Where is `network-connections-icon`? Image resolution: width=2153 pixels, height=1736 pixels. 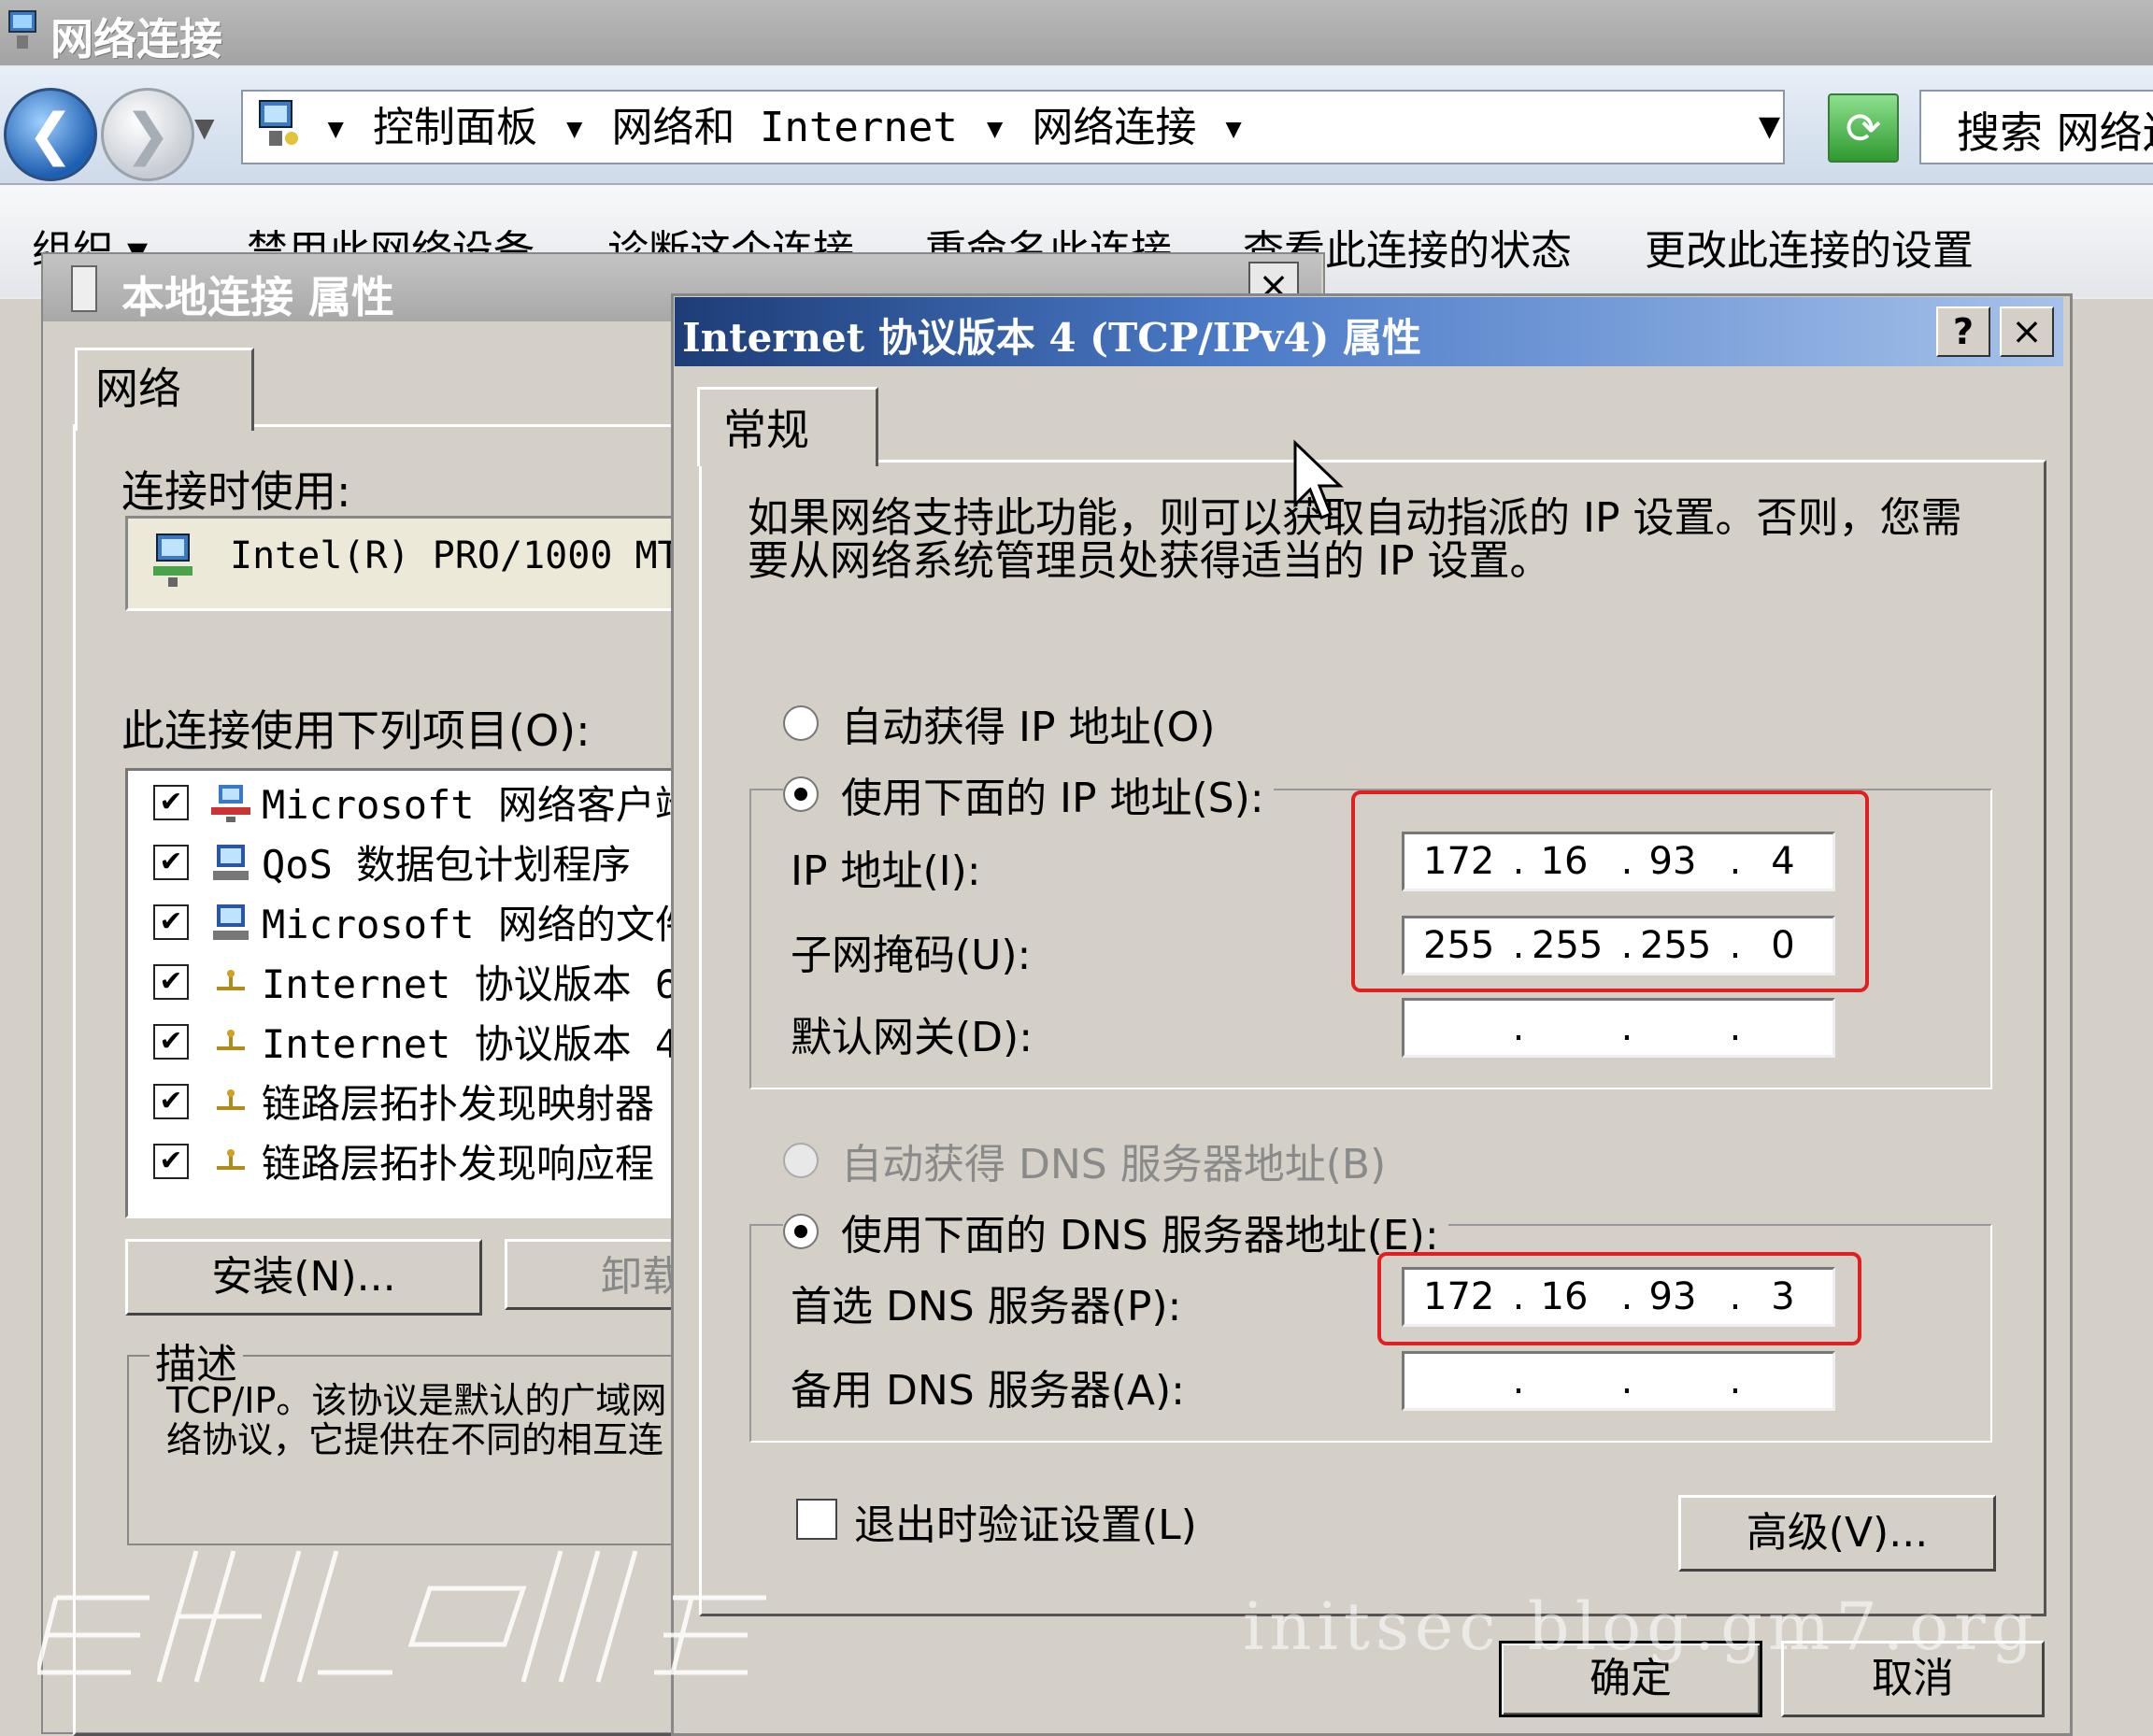 network-connections-icon is located at coordinates (22, 29).